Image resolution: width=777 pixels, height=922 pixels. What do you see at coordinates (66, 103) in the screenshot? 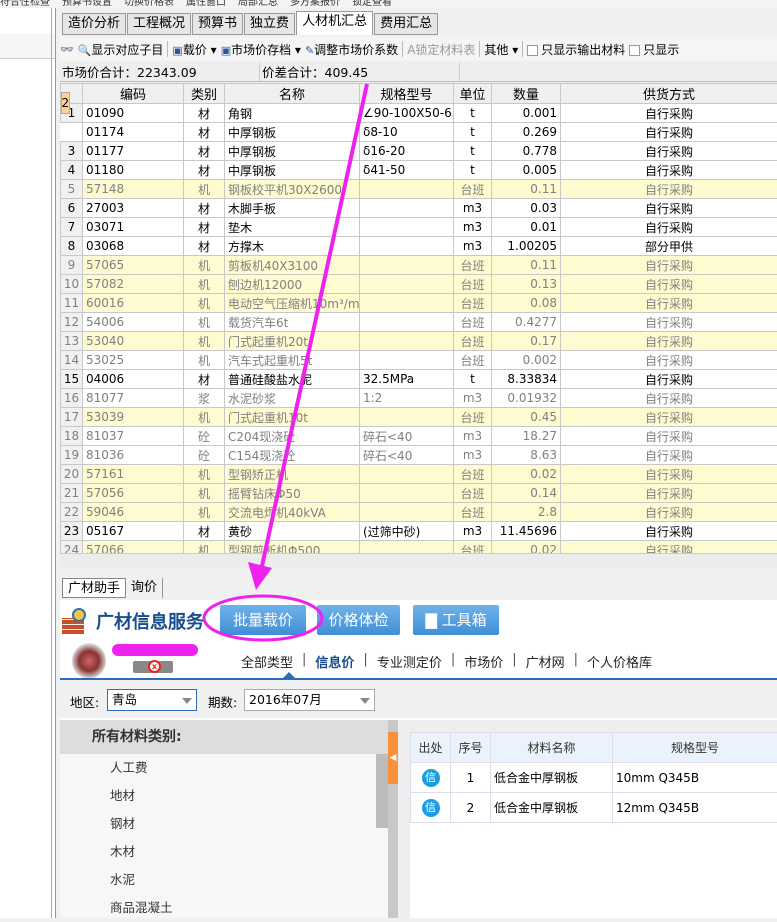
I see `row-number: 2` at bounding box center [66, 103].